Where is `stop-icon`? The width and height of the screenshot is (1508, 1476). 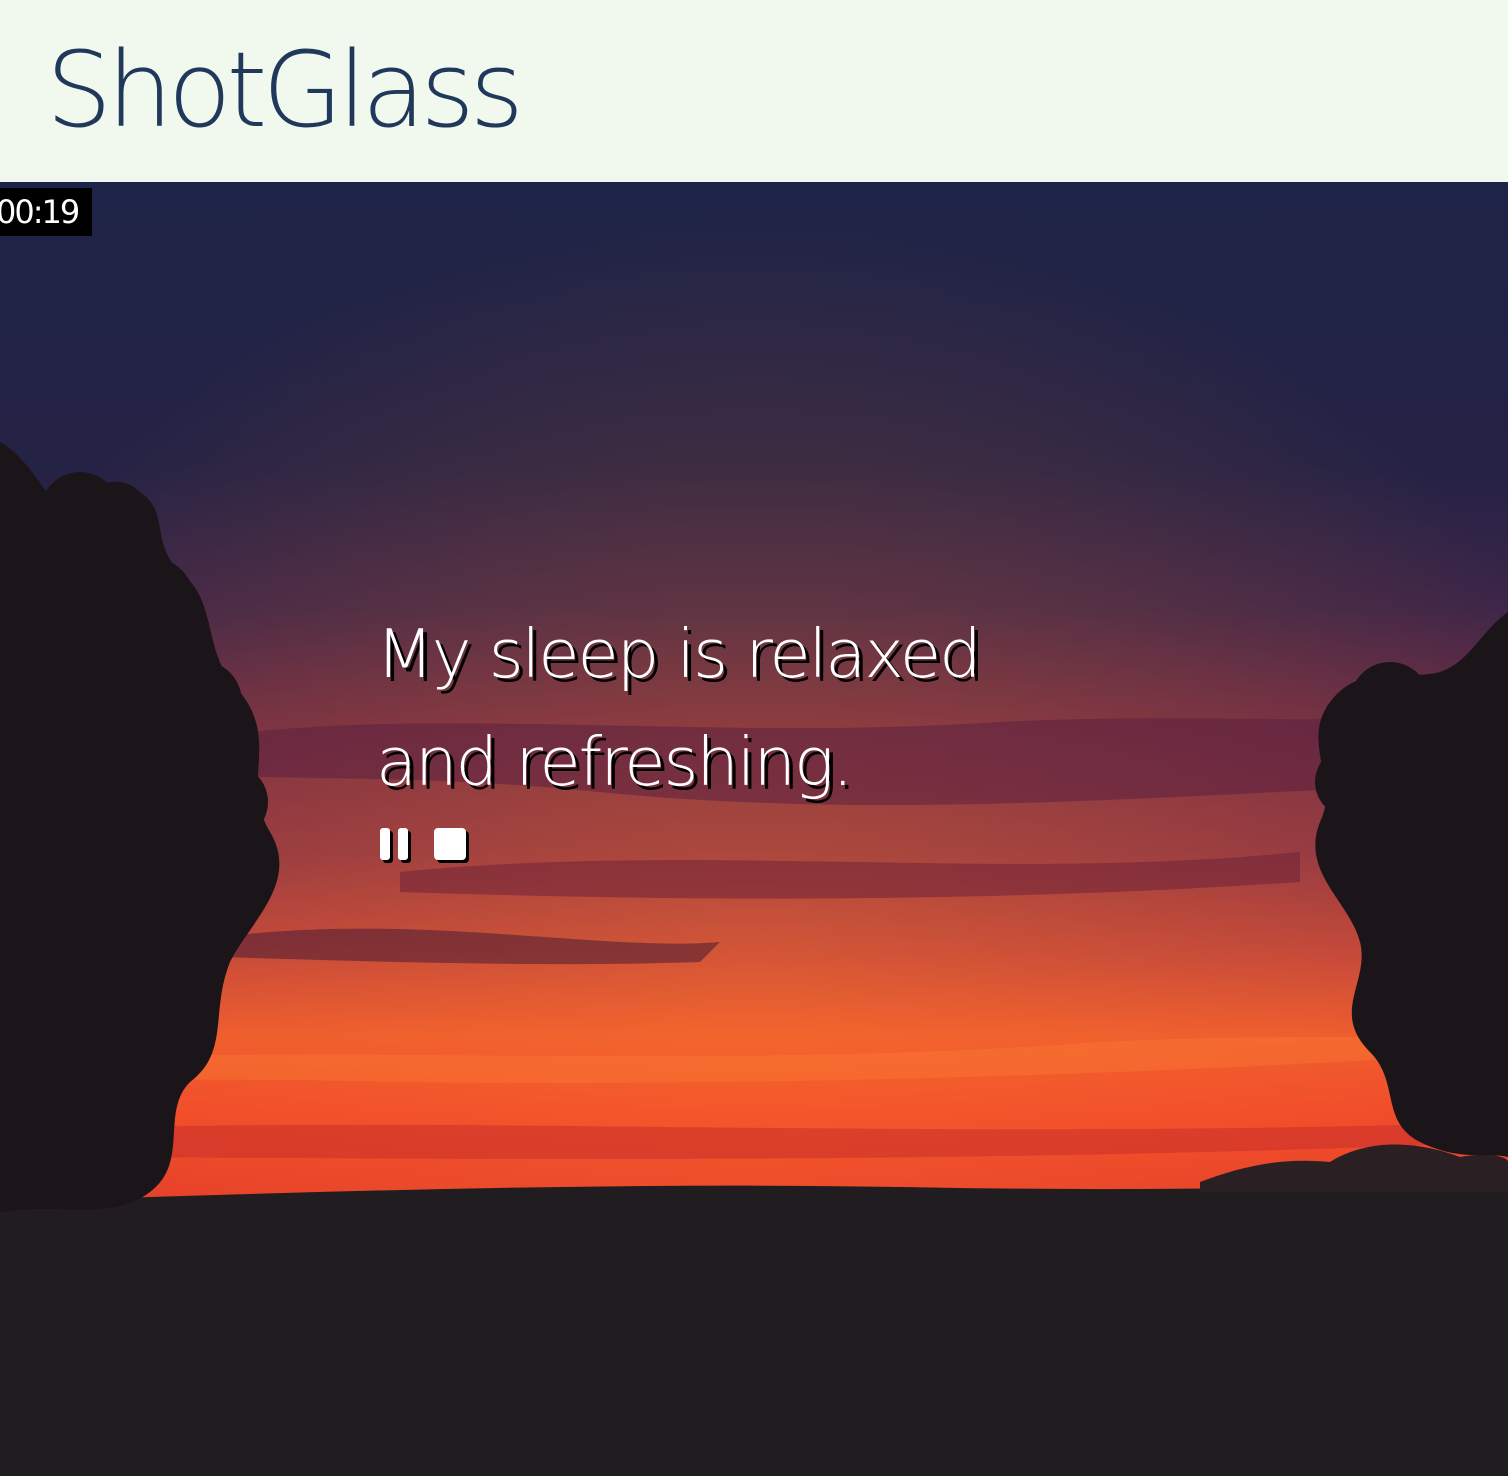 stop-icon is located at coordinates (451, 845).